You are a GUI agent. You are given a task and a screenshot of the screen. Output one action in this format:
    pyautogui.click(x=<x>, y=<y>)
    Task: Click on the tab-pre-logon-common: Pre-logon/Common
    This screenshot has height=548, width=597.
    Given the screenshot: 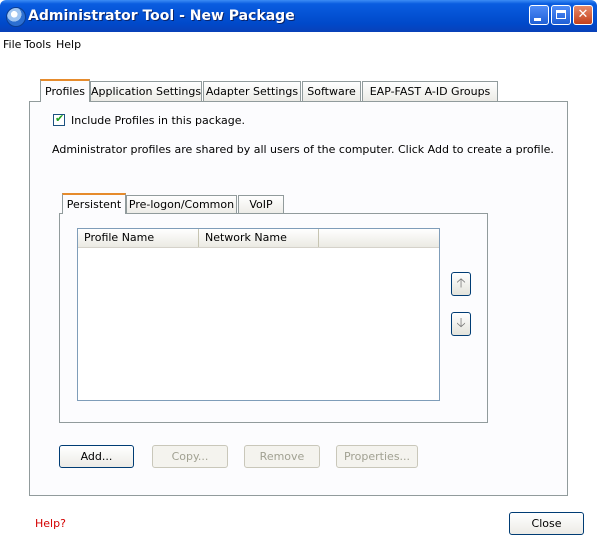 What is the action you would take?
    pyautogui.click(x=181, y=204)
    